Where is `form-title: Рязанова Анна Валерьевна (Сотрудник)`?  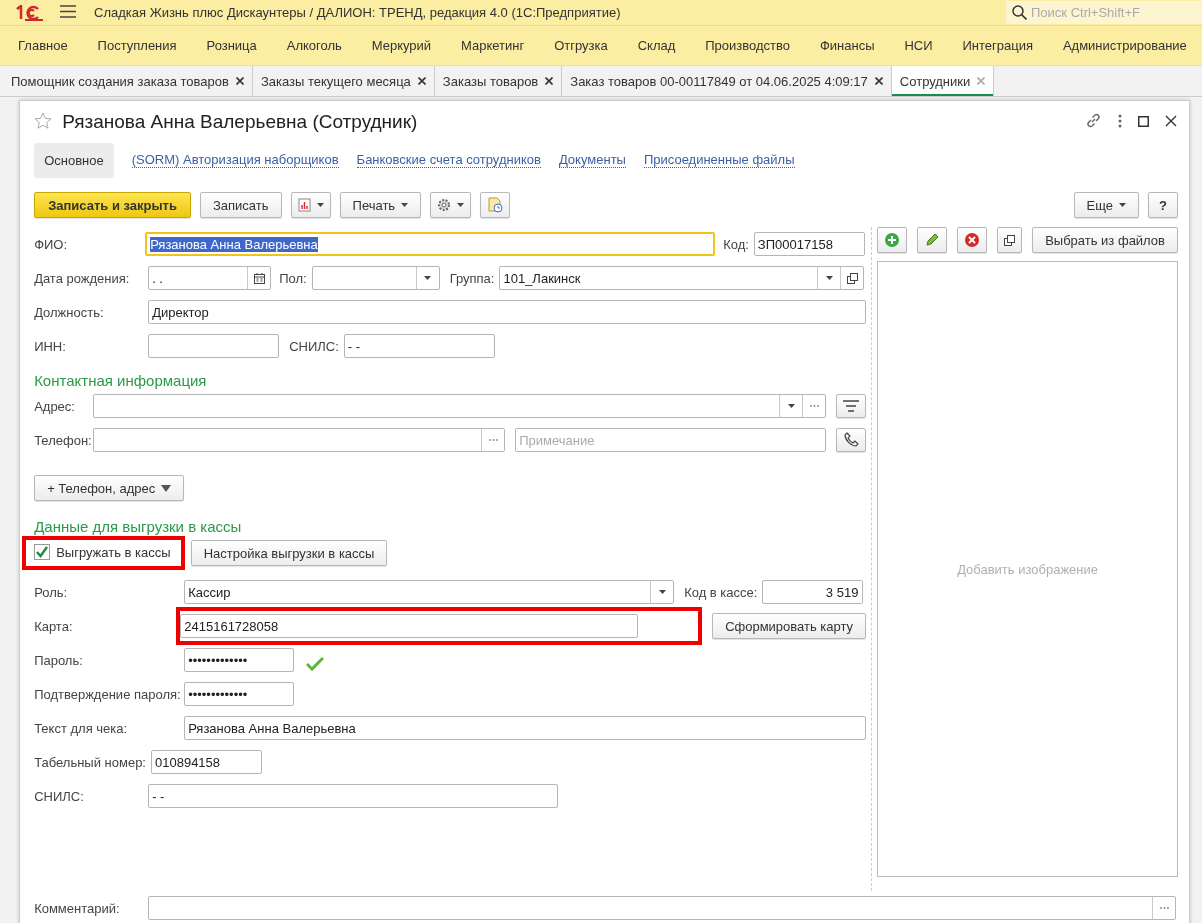 form-title: Рязанова Анна Валерьевна (Сотрудник) is located at coordinates (240, 122).